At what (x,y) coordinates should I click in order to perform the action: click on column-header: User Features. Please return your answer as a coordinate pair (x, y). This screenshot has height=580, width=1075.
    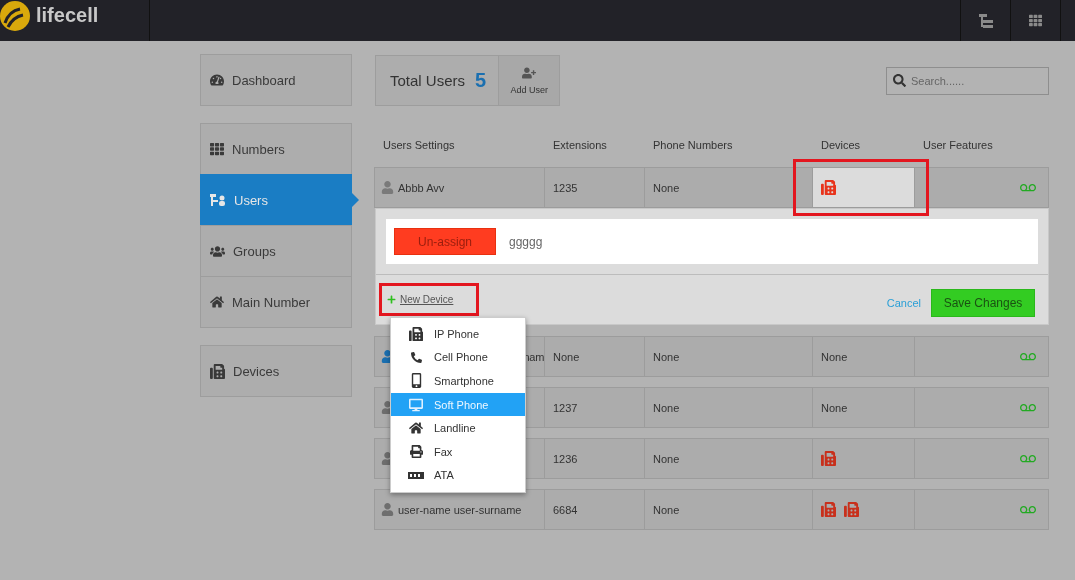
    Looking at the image, I should click on (958, 145).